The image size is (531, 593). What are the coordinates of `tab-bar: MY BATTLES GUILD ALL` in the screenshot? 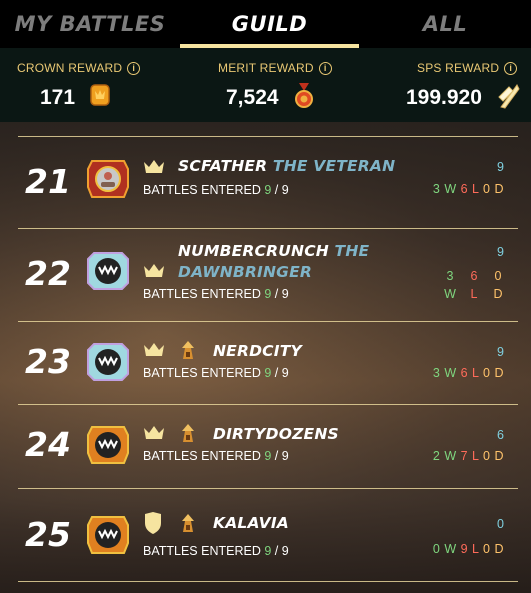 It's located at (265, 24).